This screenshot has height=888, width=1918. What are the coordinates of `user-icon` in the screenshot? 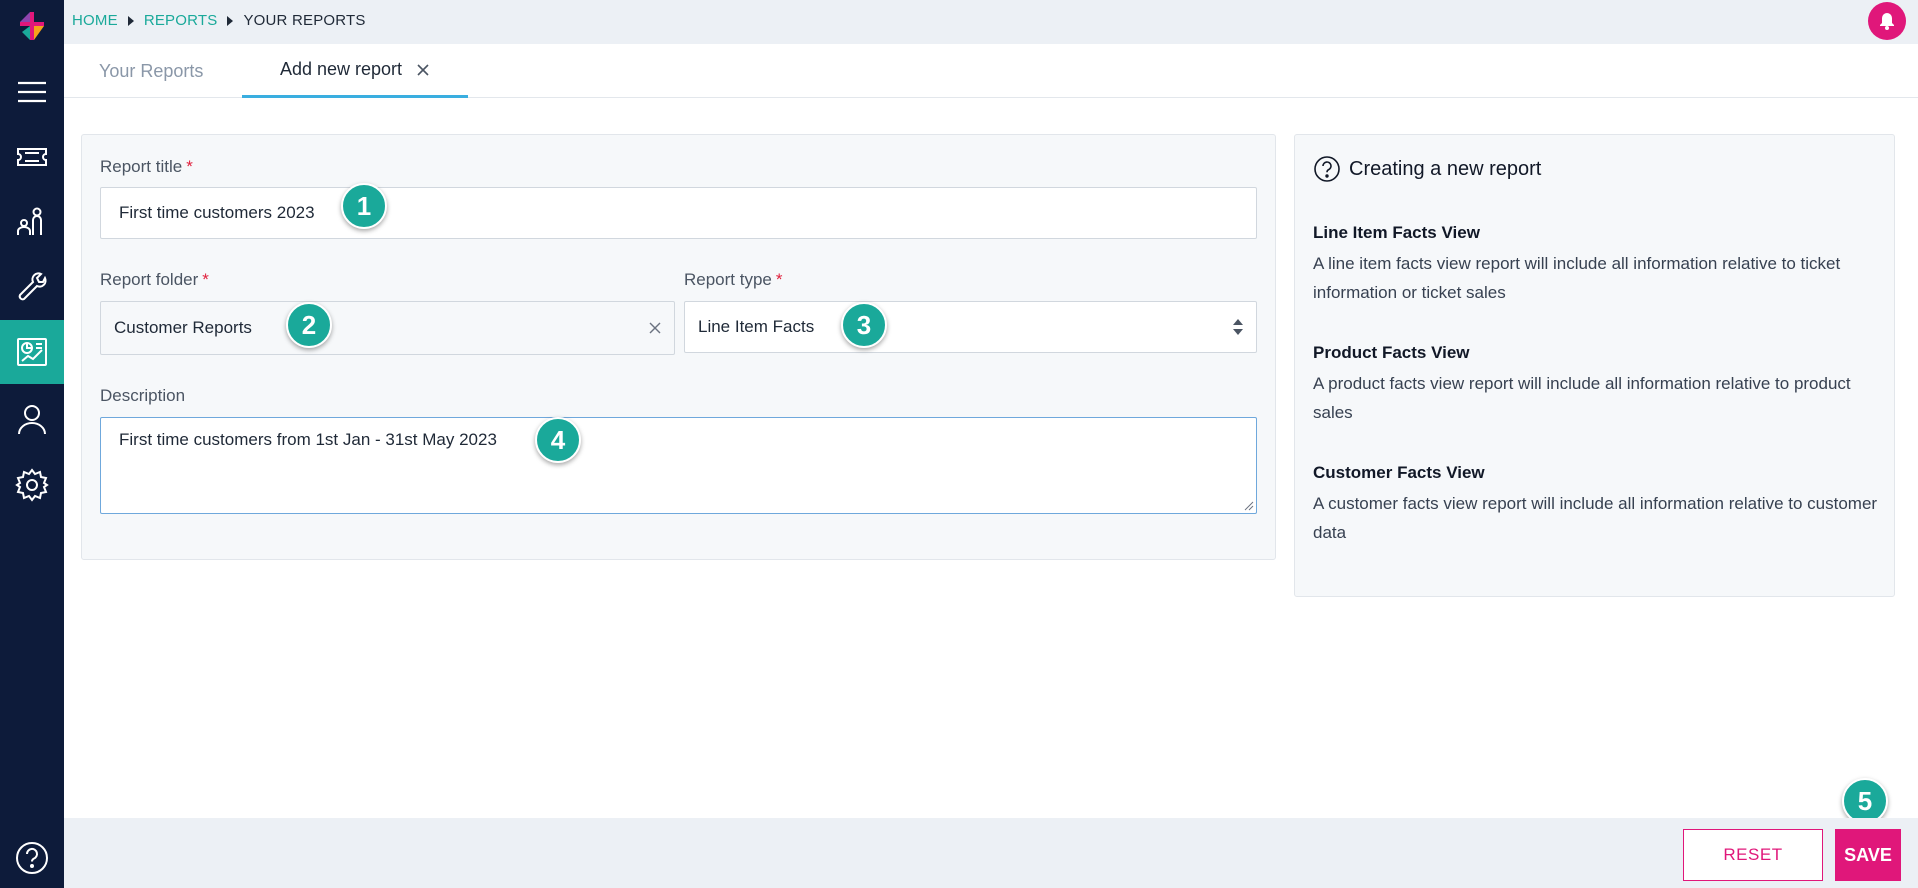 It's located at (32, 420).